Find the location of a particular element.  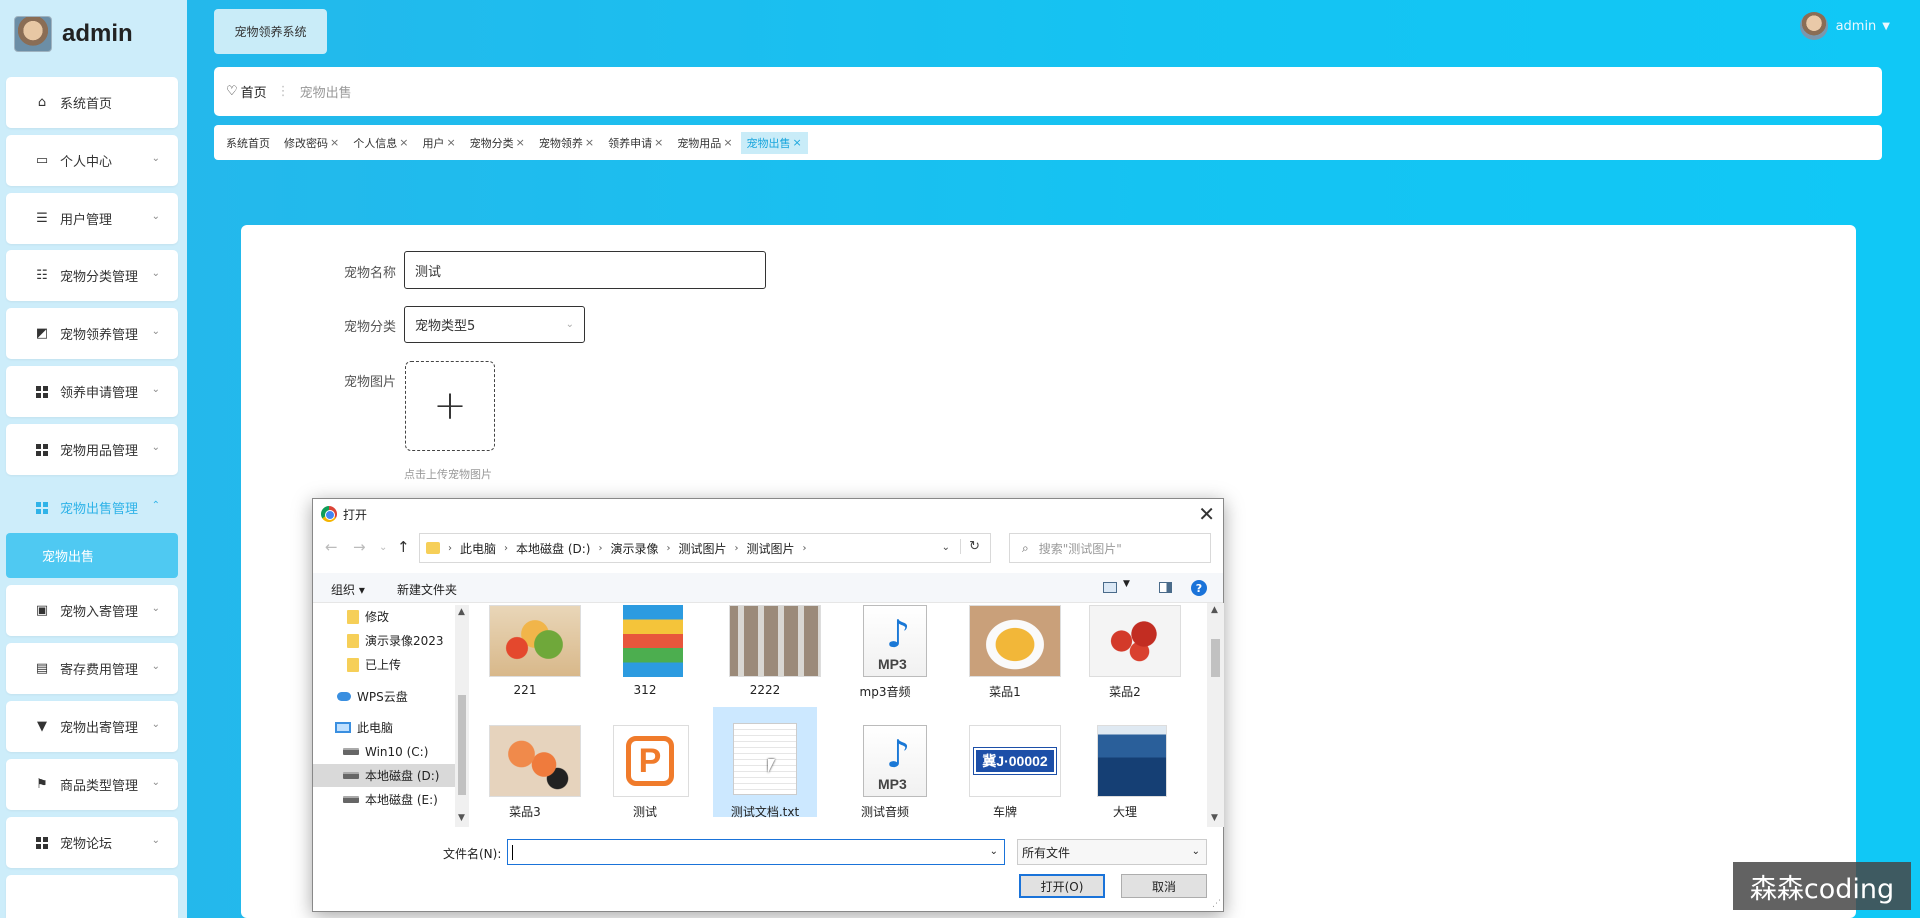

tree-item-label: Win10 (C:) is located at coordinates (397, 751).